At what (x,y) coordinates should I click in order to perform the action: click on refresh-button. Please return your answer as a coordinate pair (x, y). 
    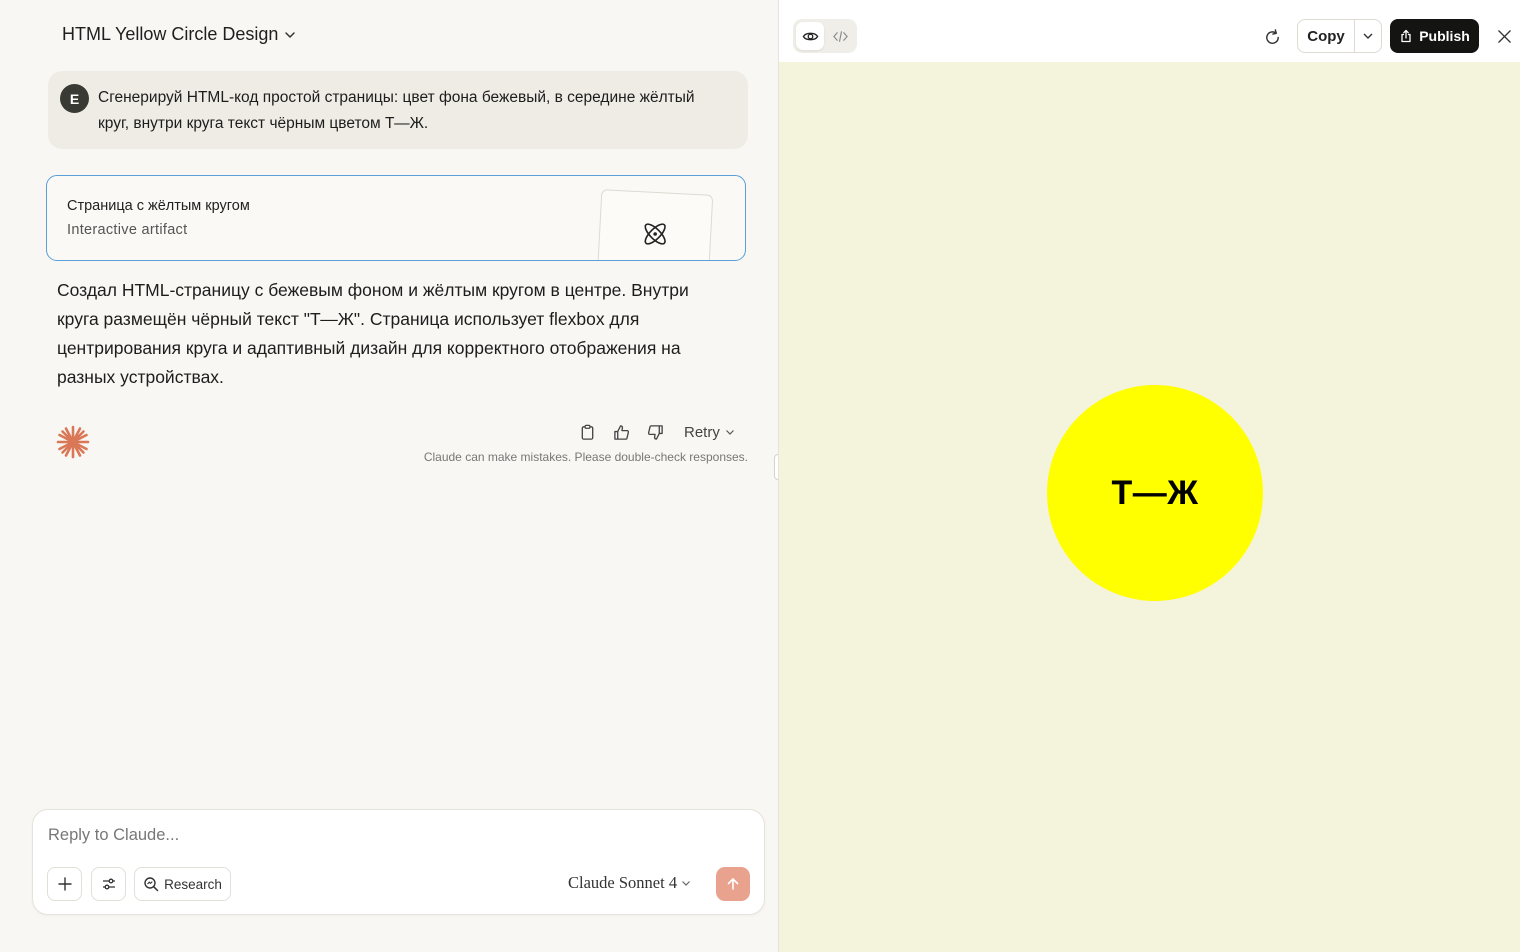
    Looking at the image, I should click on (1272, 37).